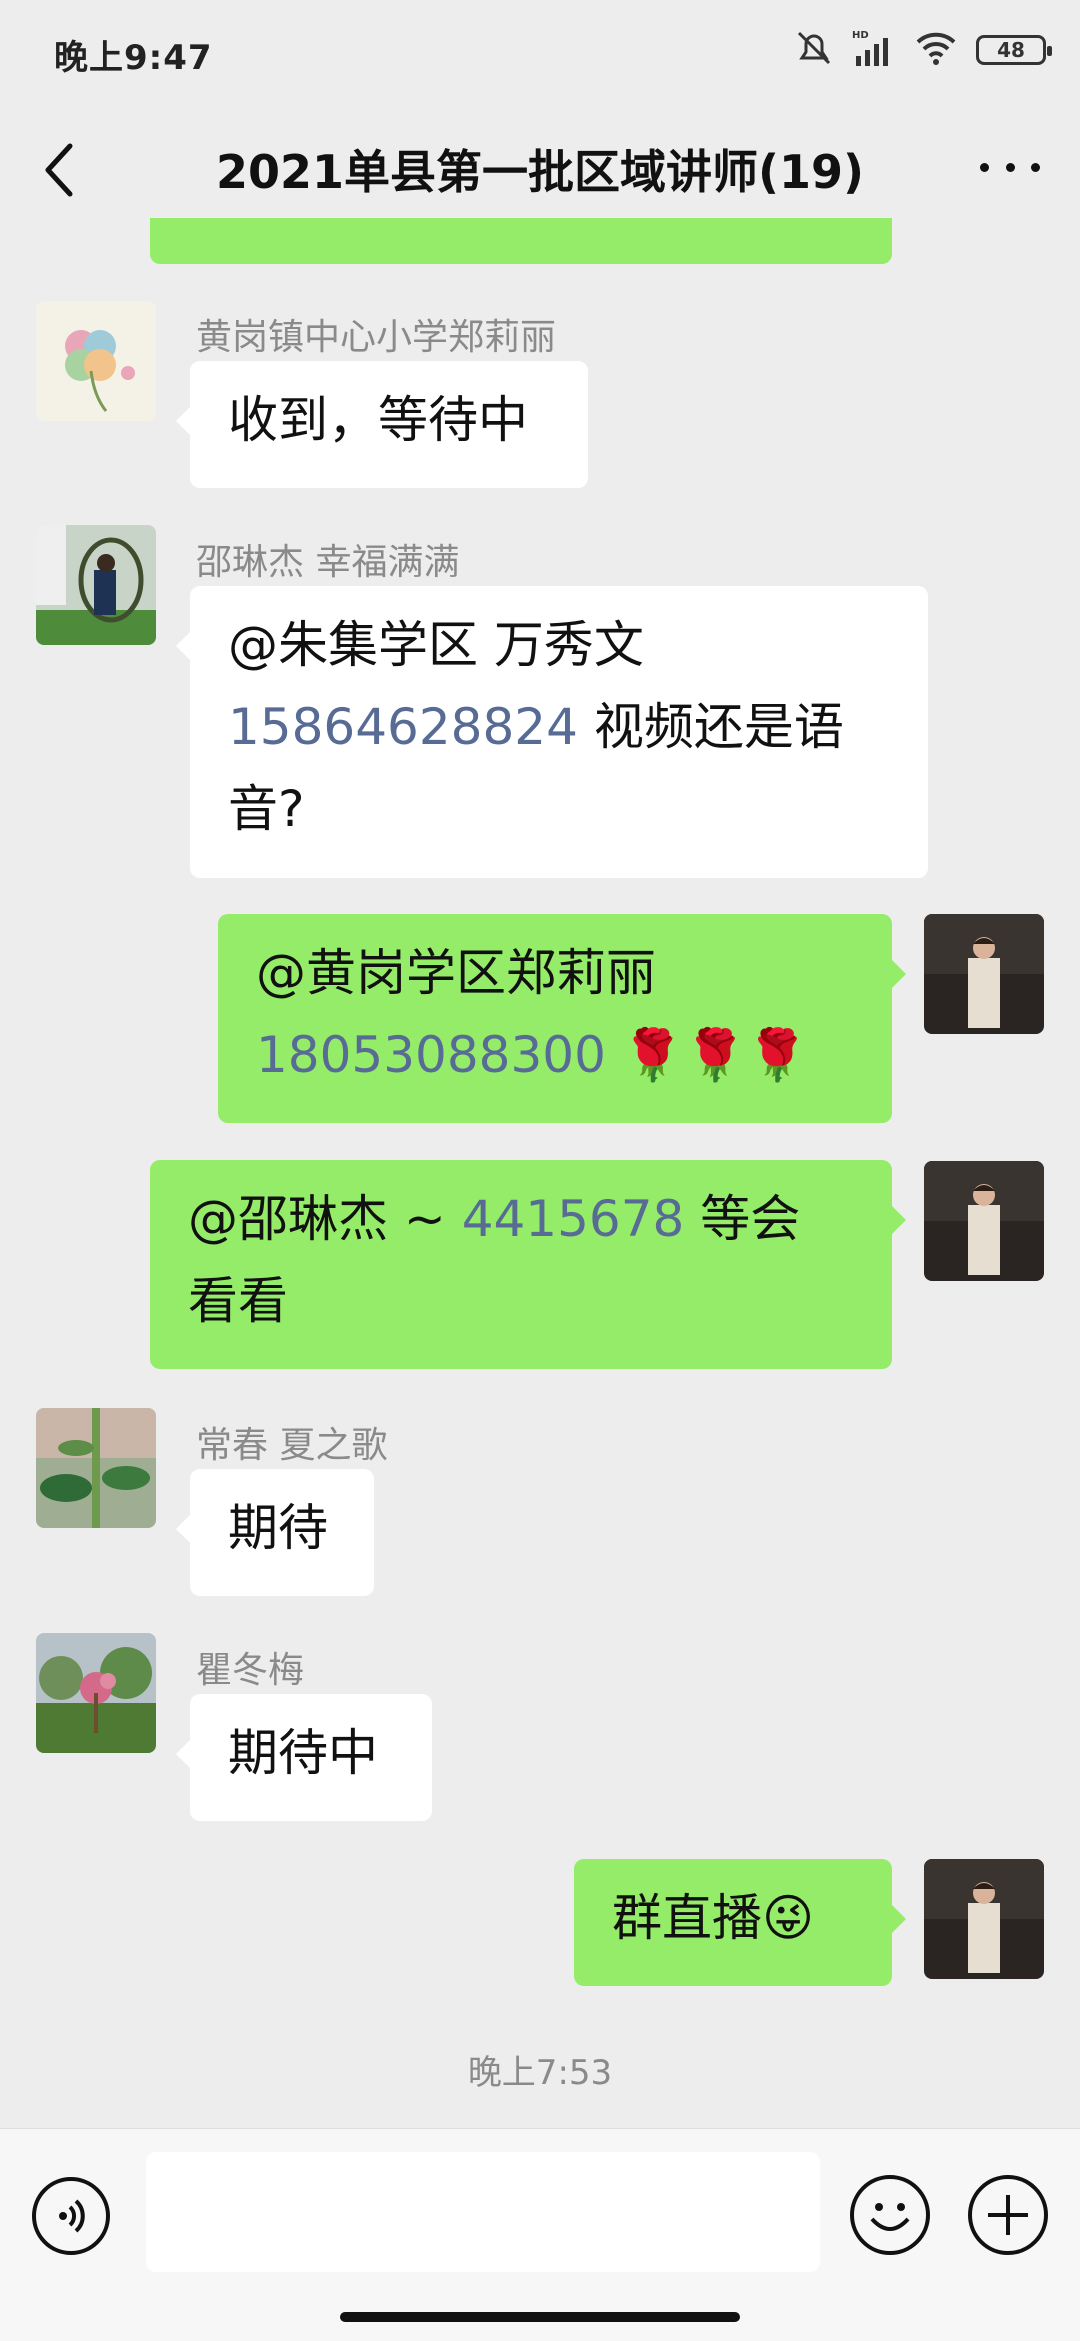 The image size is (1080, 2341). What do you see at coordinates (378, 420) in the screenshot?
I see `message-text: 收到，等待中` at bounding box center [378, 420].